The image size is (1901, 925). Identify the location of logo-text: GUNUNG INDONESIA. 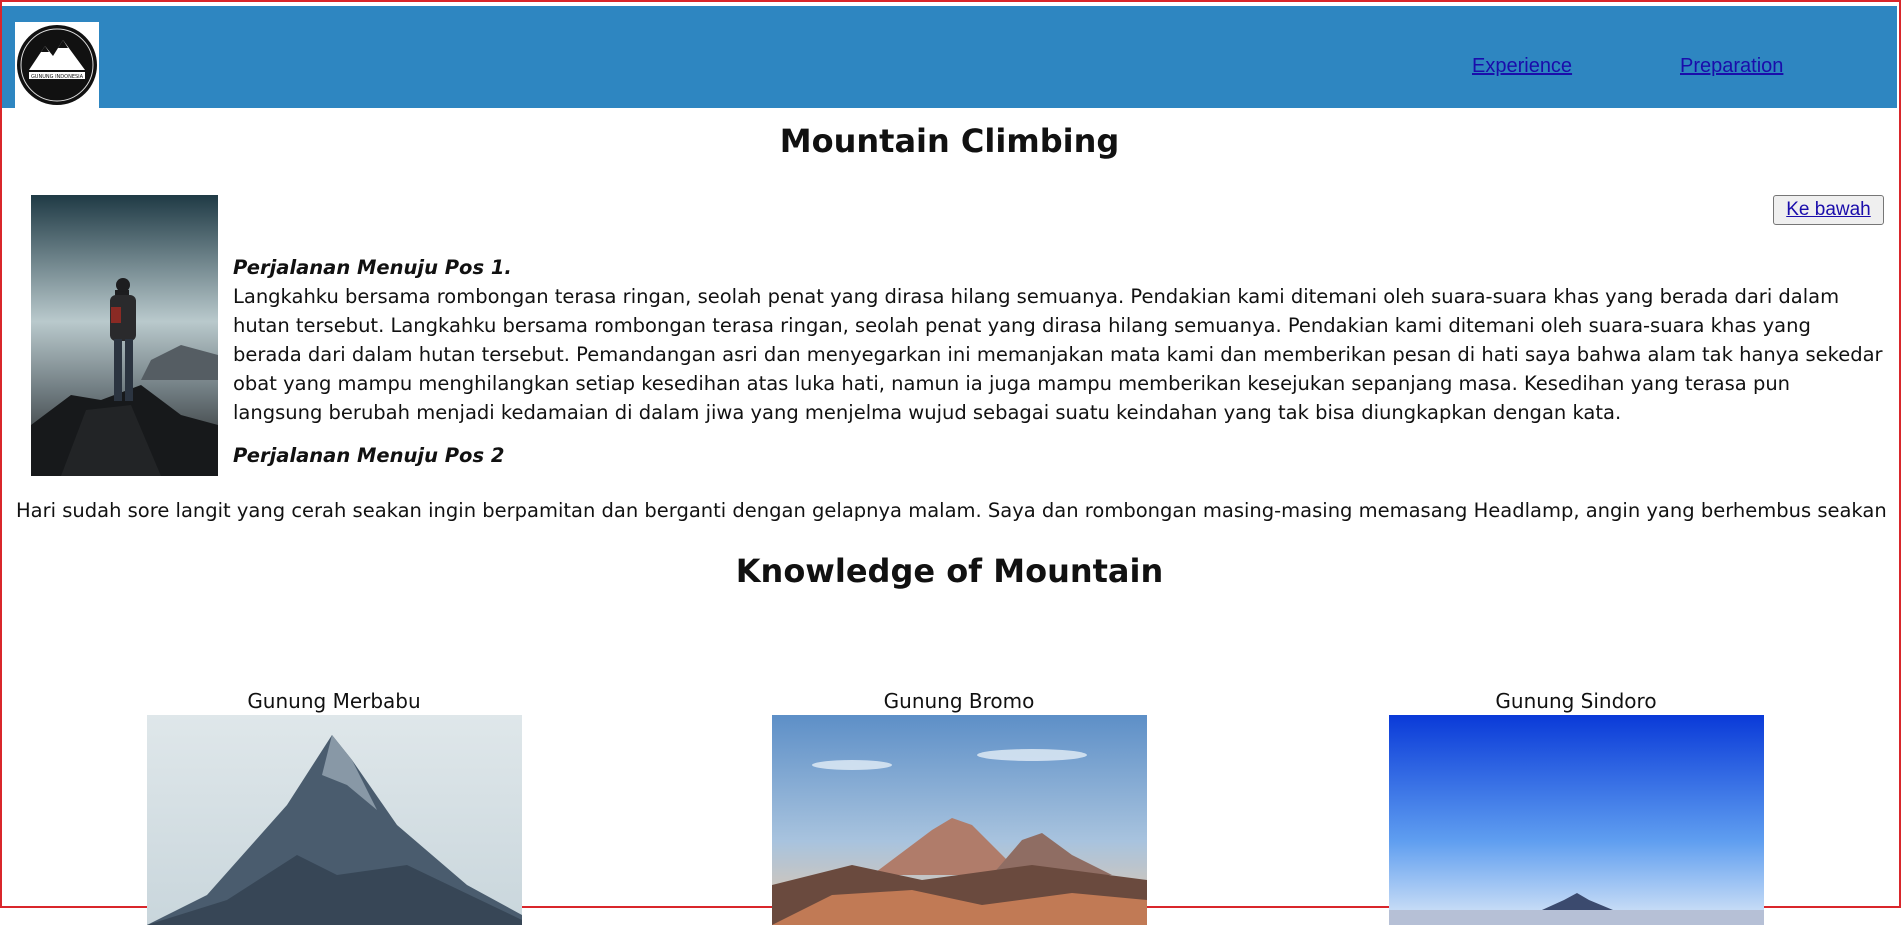
(57, 77).